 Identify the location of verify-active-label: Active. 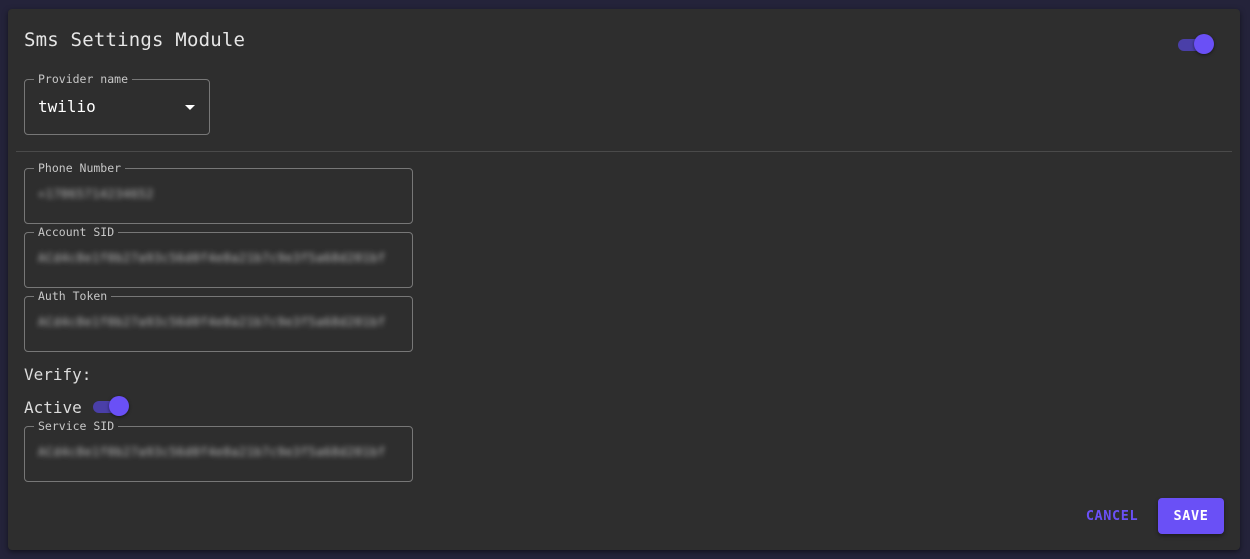
(53, 407).